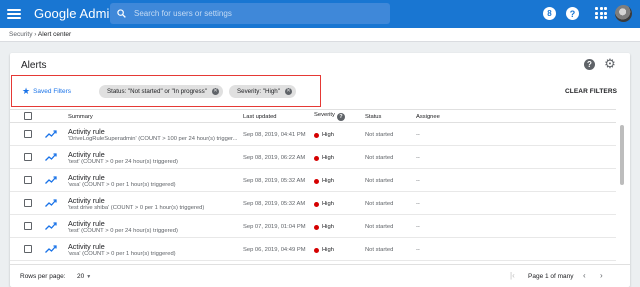 This screenshot has width=640, height=287. What do you see at coordinates (584, 276) in the screenshot?
I see `previous-page-icon: ‹` at bounding box center [584, 276].